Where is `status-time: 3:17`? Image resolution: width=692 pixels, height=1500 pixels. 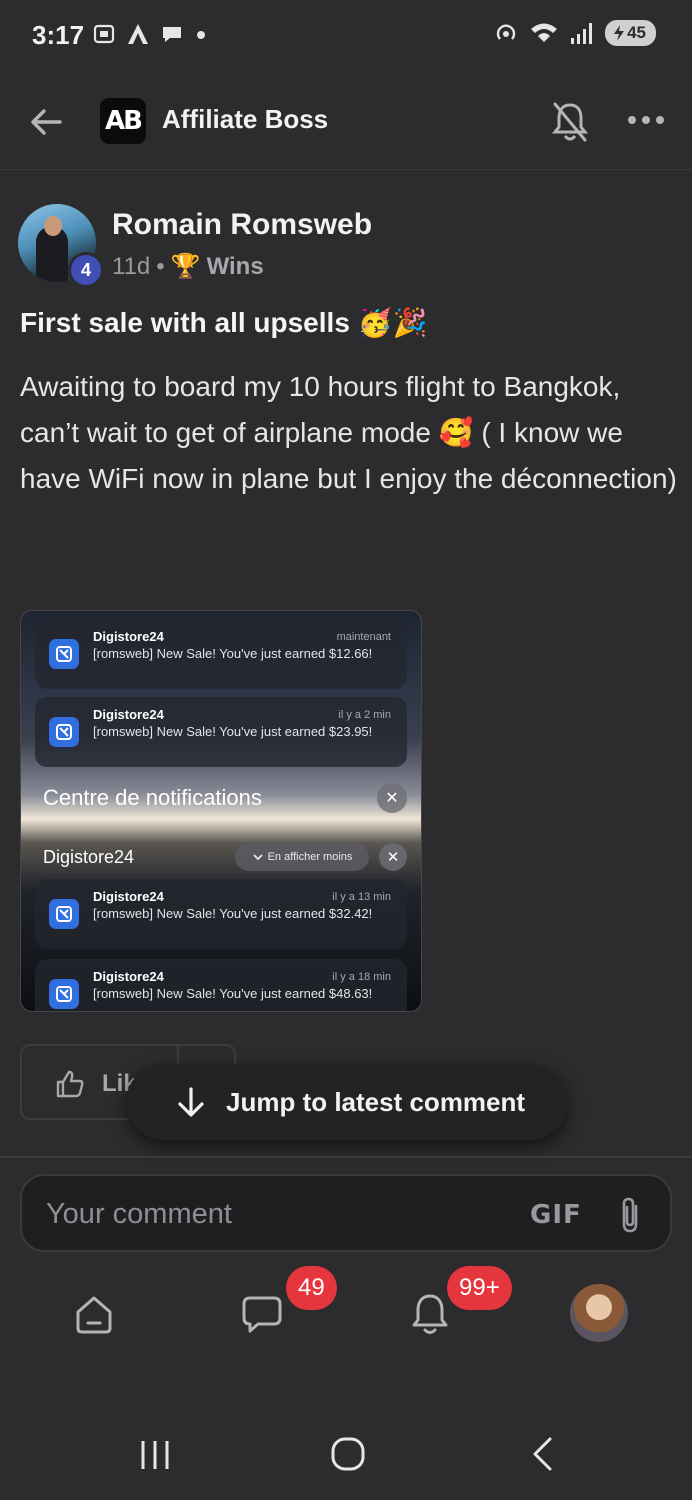
status-time: 3:17 is located at coordinates (58, 35).